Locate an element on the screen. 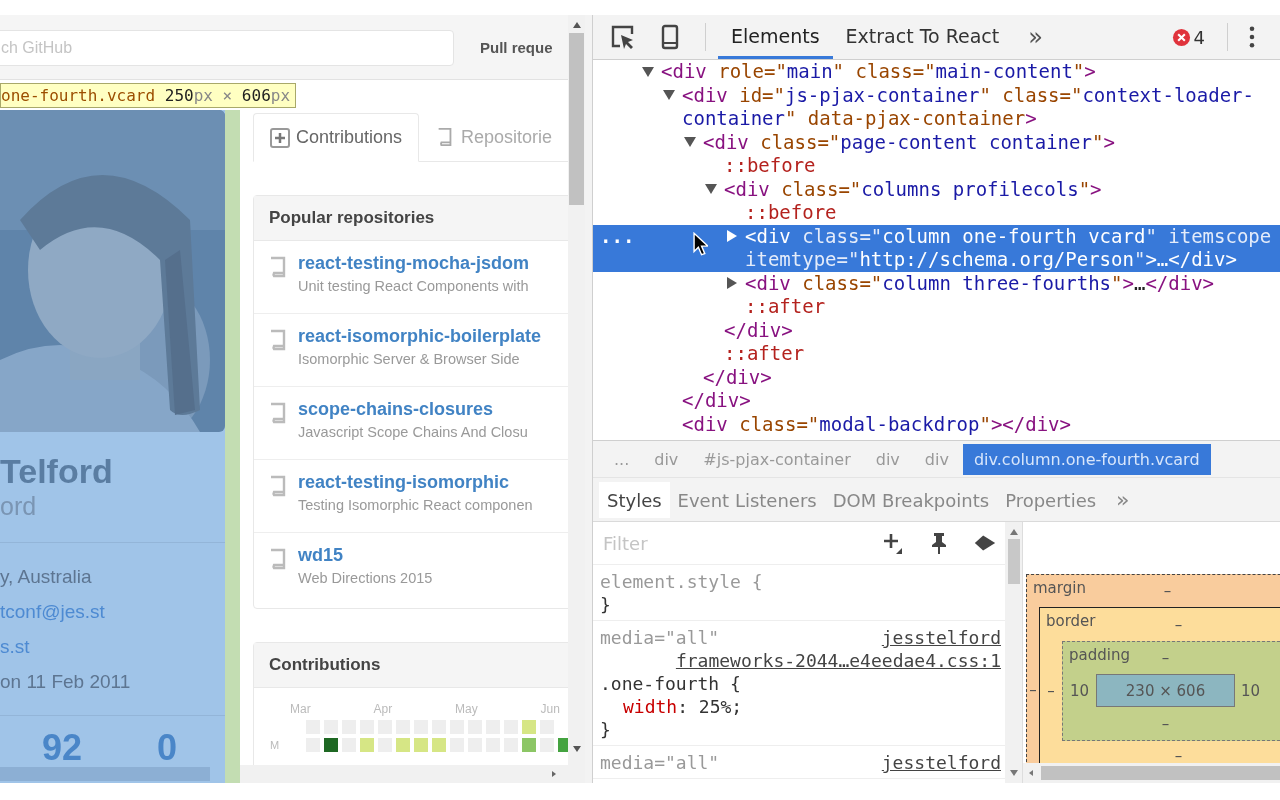 This screenshot has height=800, width=1280. error-icon is located at coordinates (1181, 37).